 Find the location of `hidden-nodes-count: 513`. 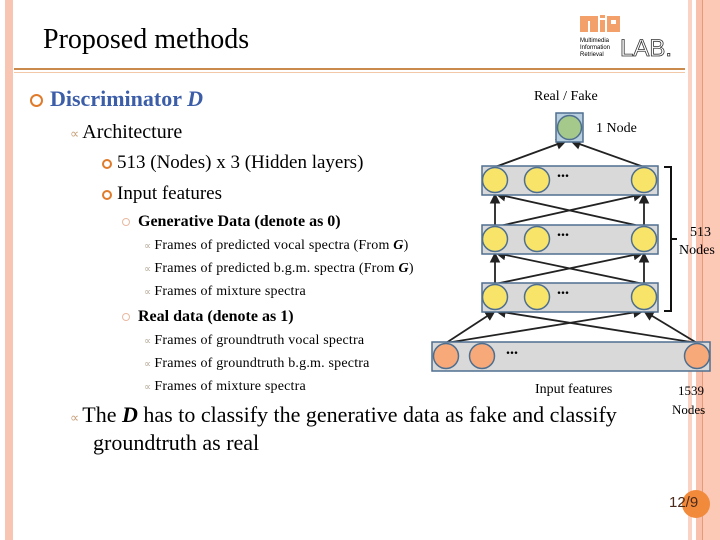

hidden-nodes-count: 513 is located at coordinates (700, 232).